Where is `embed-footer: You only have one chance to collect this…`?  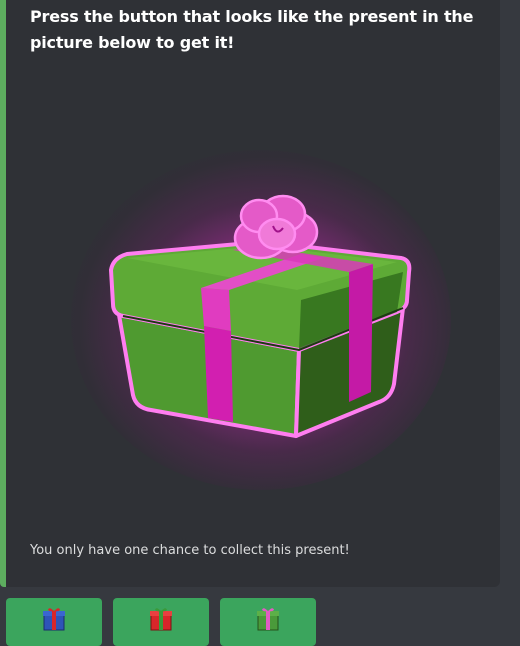
embed-footer: You only have one chance to collect this… is located at coordinates (190, 550).